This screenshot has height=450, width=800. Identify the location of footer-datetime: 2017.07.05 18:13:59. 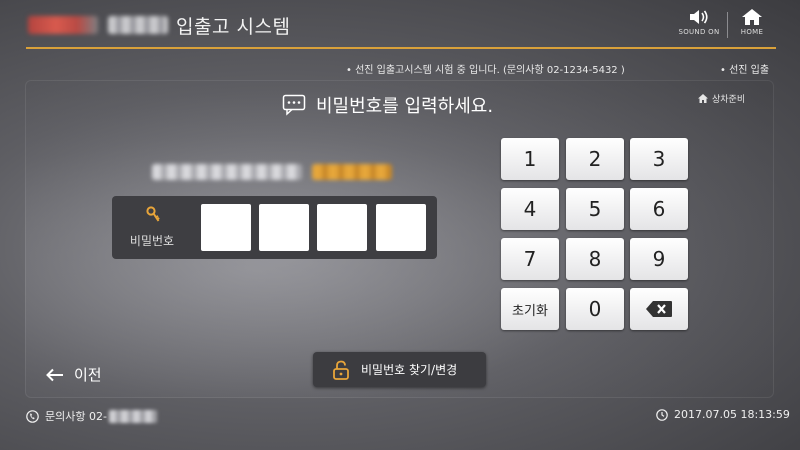
(723, 414).